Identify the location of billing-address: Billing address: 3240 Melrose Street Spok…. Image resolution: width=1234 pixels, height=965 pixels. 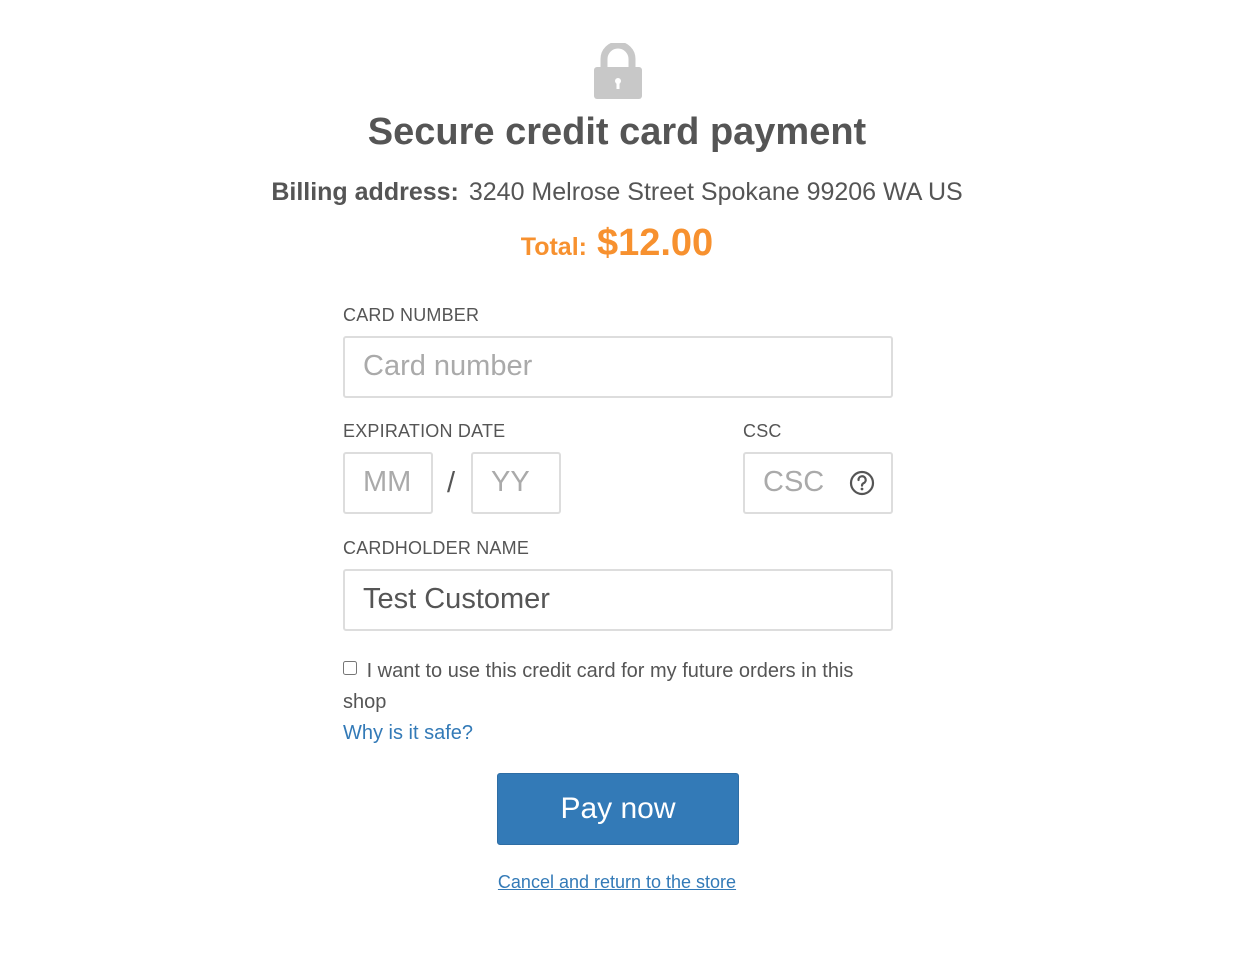
(617, 192).